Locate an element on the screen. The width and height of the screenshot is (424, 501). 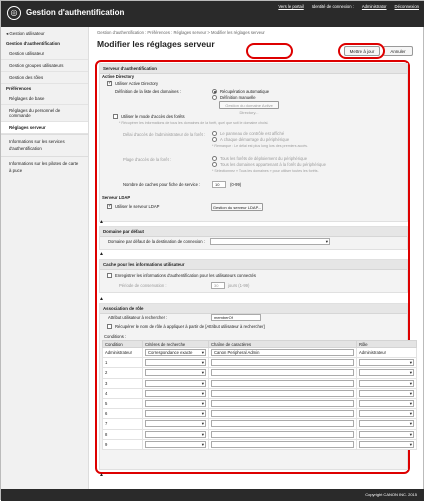
table-row: 8 is located at coordinates (259, 434).